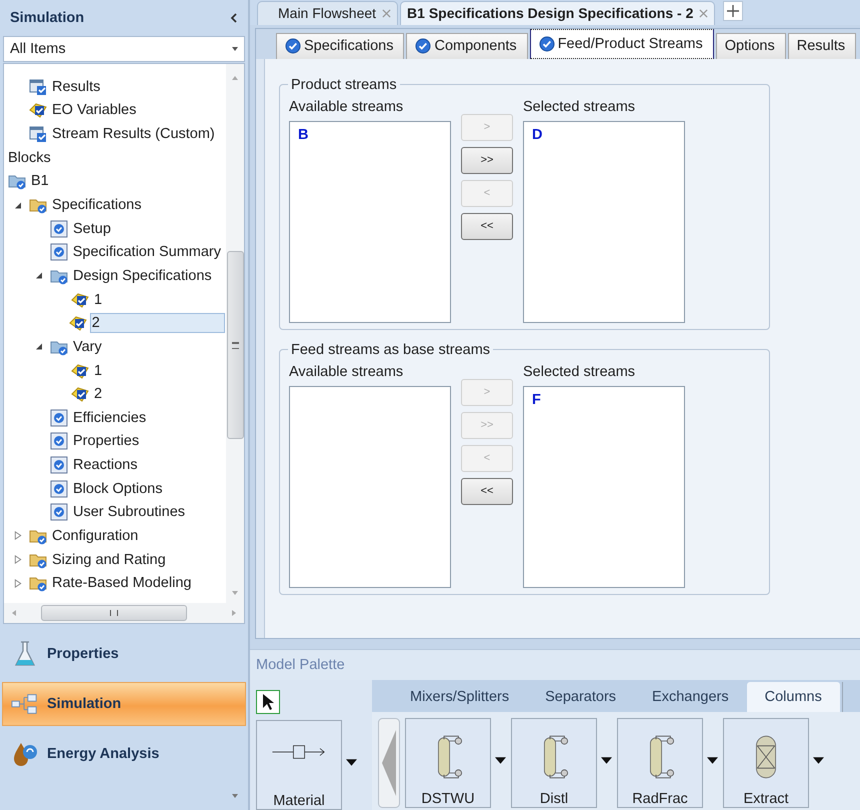 The width and height of the screenshot is (860, 810). I want to click on form-tab: Results, so click(822, 45).